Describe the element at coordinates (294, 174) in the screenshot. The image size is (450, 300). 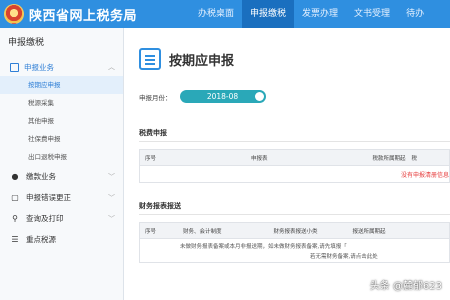
I see `tax-table-empty-row: 没有申报清册信息` at that location.